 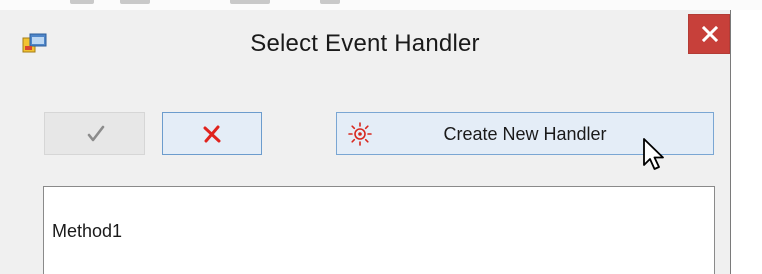 I want to click on cancel-button, so click(x=212, y=133).